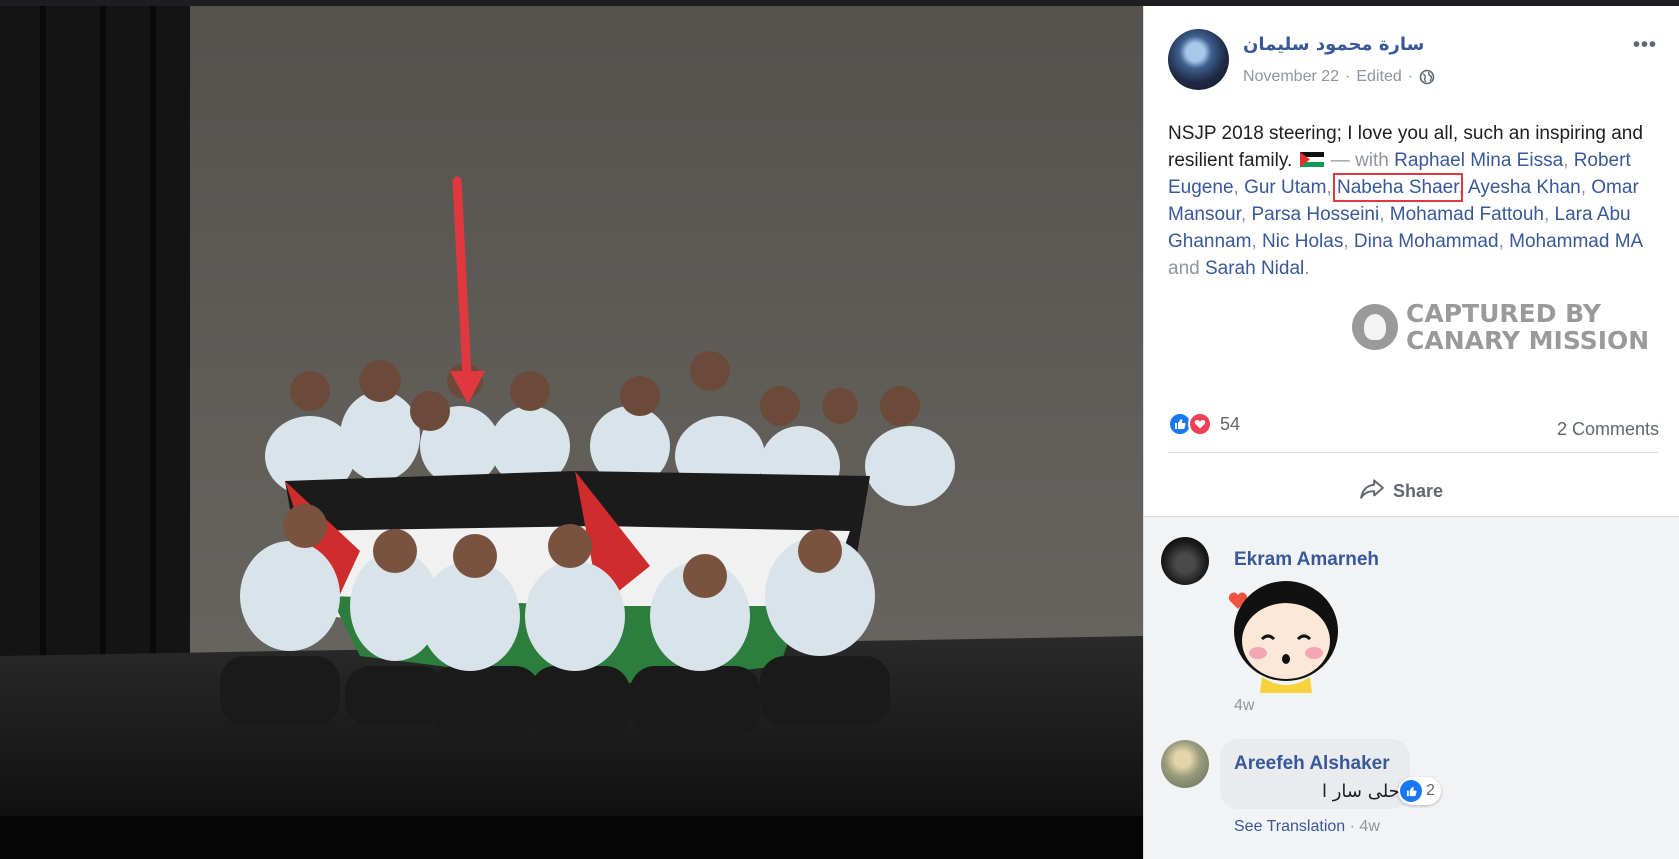 This screenshot has width=1679, height=859. What do you see at coordinates (1528, 340) in the screenshot?
I see `watermark-line2: CANARY MISSION` at bounding box center [1528, 340].